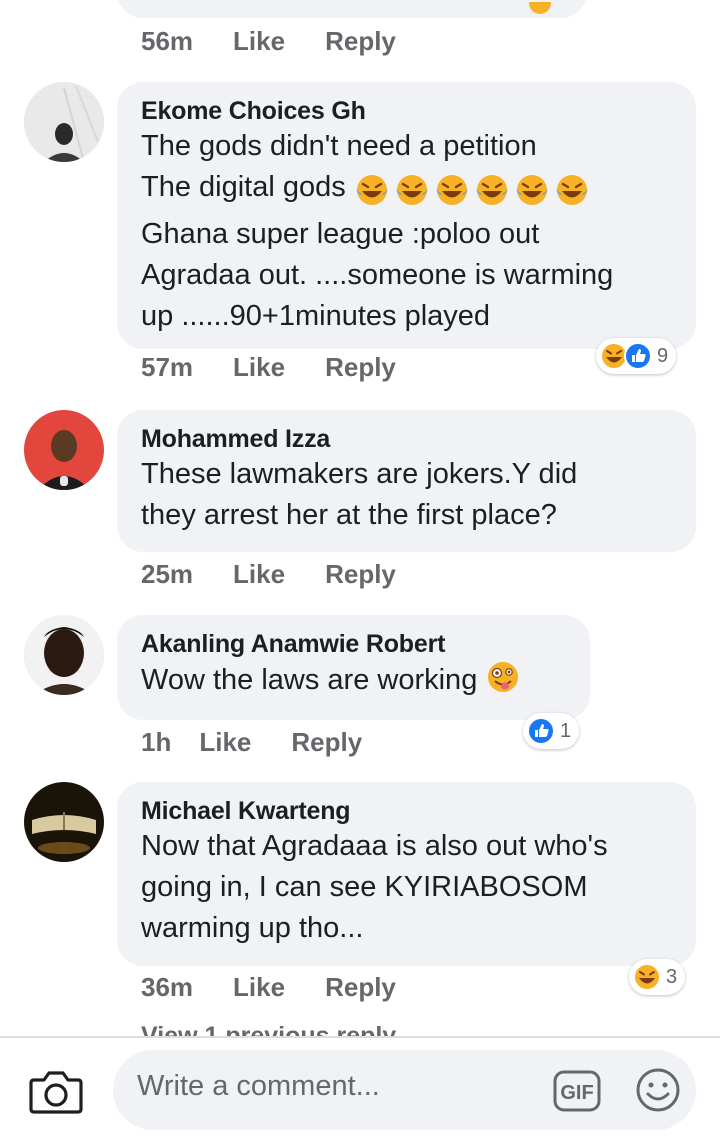  What do you see at coordinates (156, 741) in the screenshot?
I see `comment-time: 1h` at bounding box center [156, 741].